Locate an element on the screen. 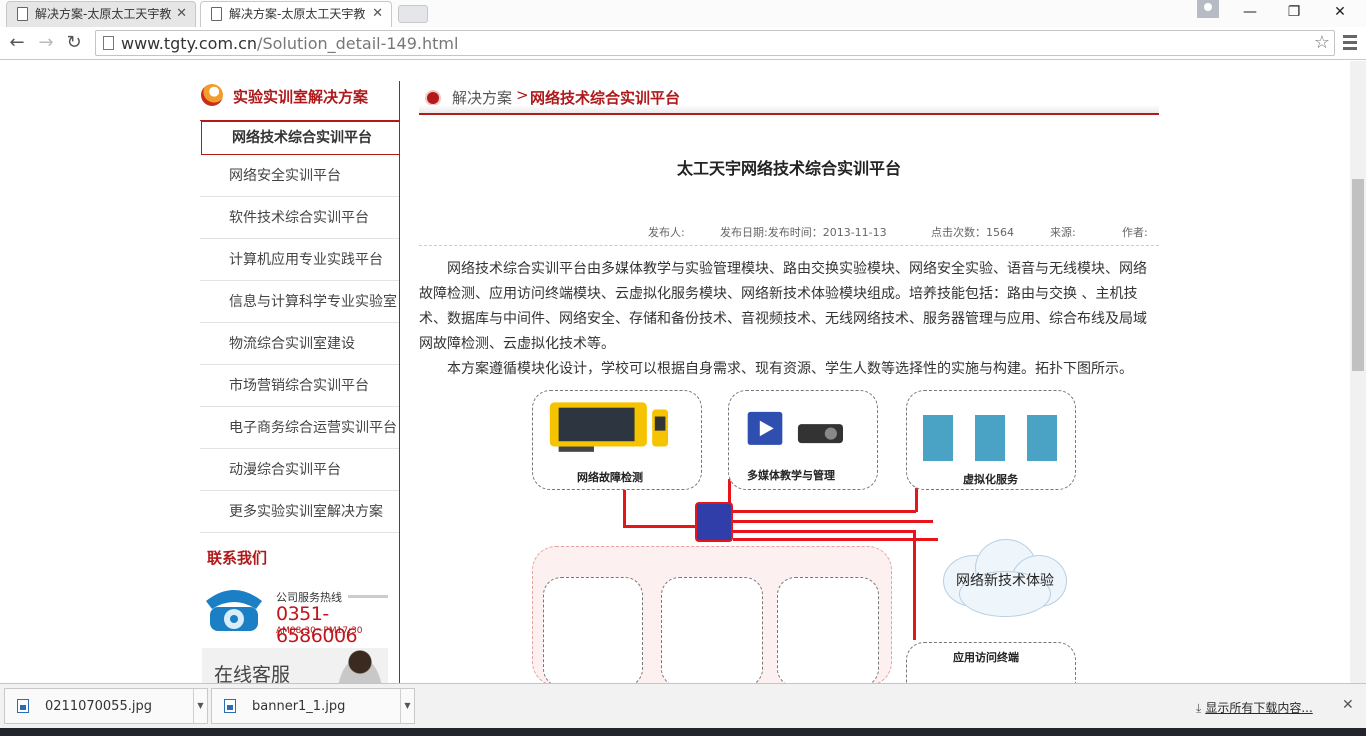 The width and height of the screenshot is (1366, 736). tab-strip: 解决方案-太原太工天宇教 ✕ 解决方案-太原太工天宇教 ✕ — ❐ ✕ is located at coordinates (683, 13).